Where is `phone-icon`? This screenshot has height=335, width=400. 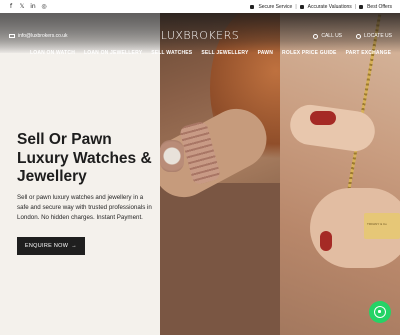 phone-icon is located at coordinates (316, 36).